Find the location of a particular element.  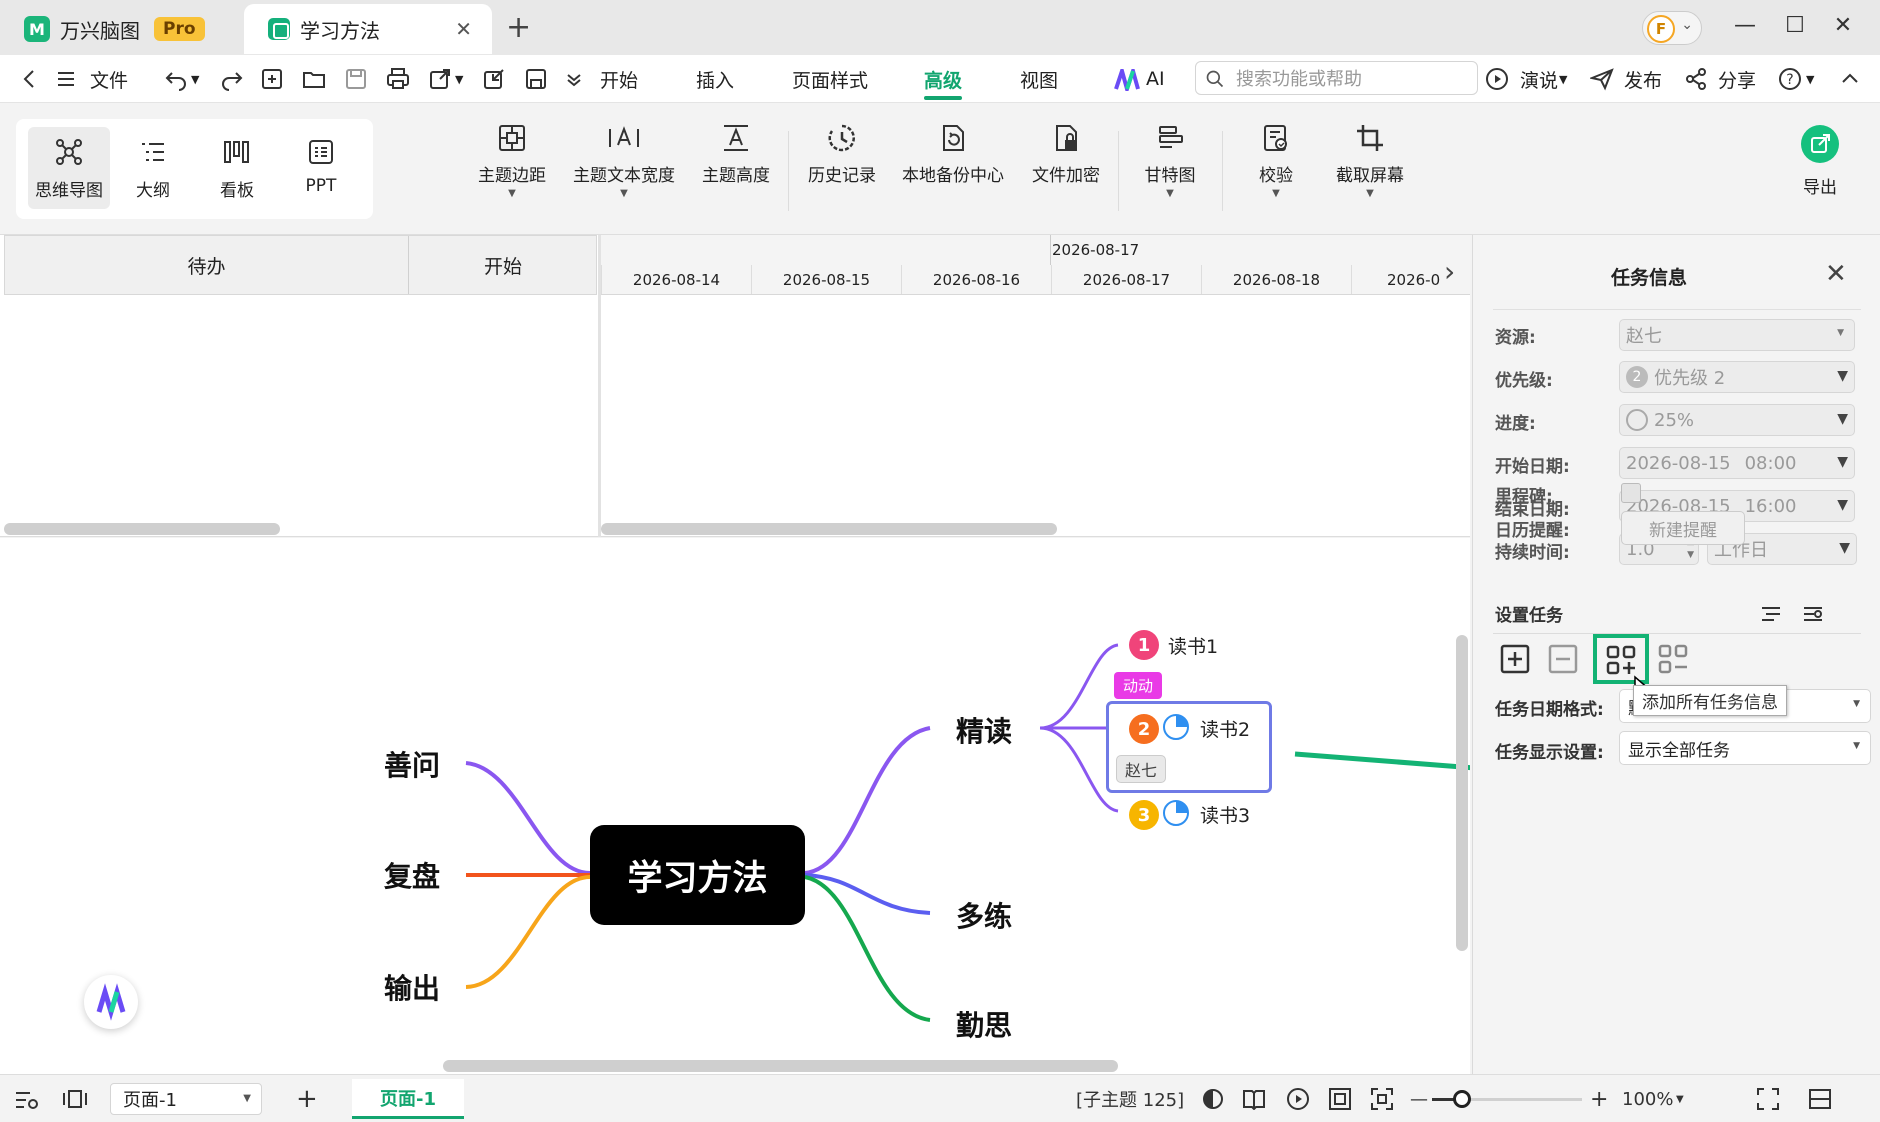

export-button: 导出 is located at coordinates (1820, 161).